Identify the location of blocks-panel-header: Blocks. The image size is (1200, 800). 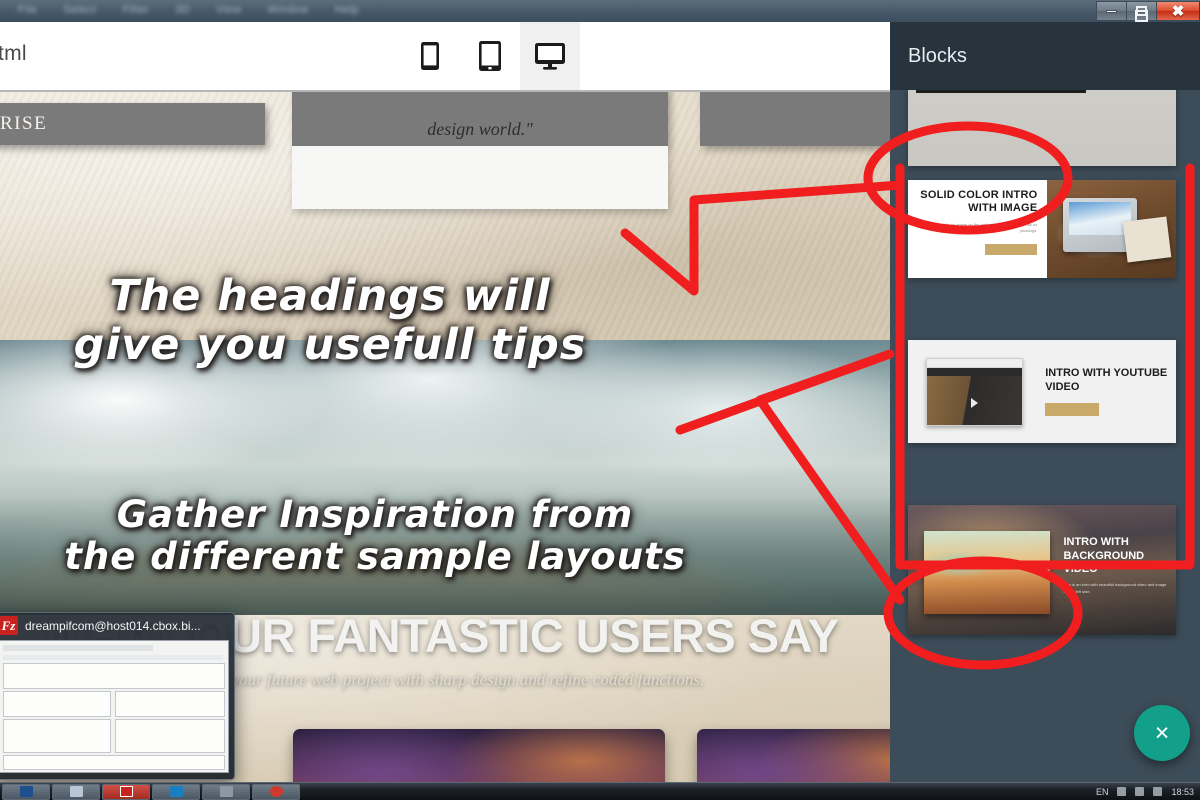
(1045, 56).